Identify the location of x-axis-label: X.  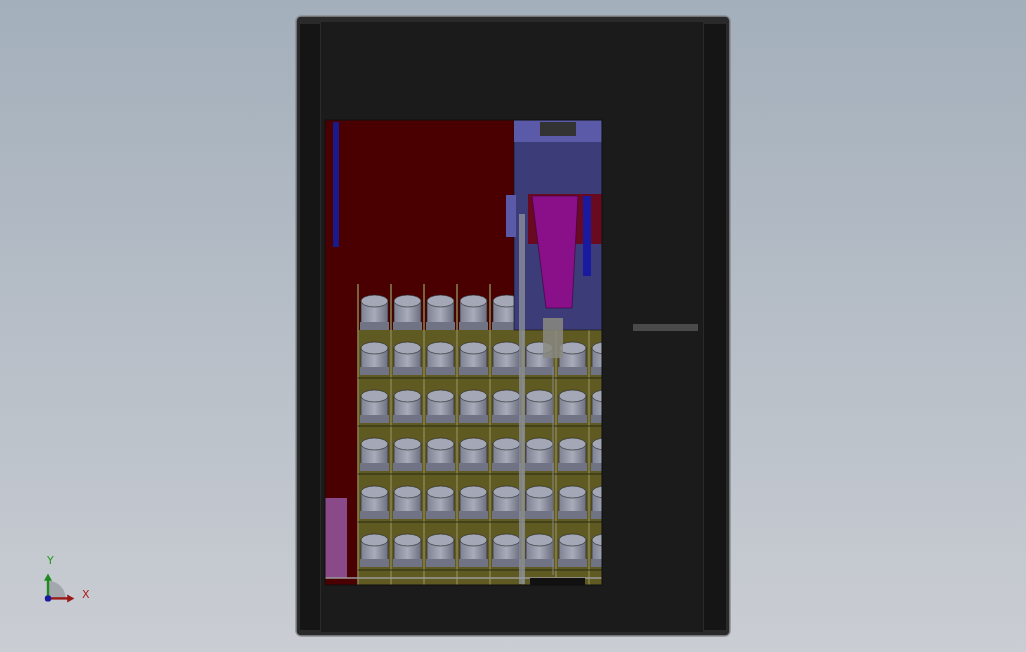
(86, 595).